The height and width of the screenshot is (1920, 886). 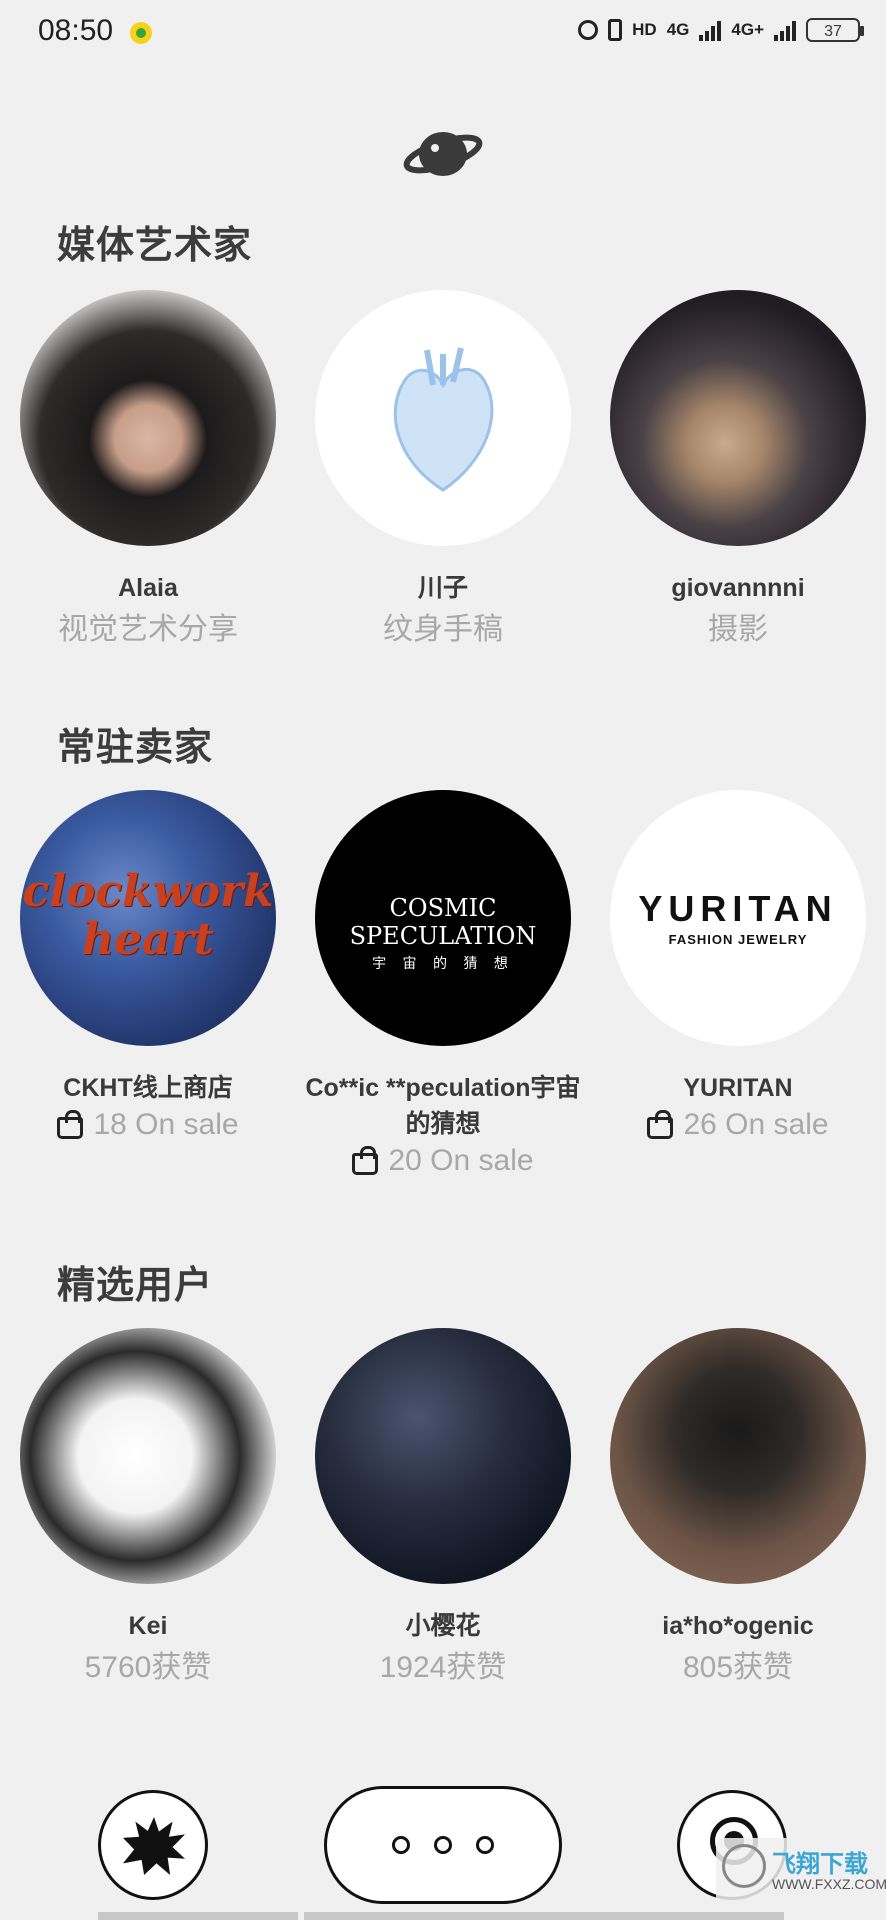 I want to click on seller-logo-text: clockwork heart, so click(x=148, y=915).